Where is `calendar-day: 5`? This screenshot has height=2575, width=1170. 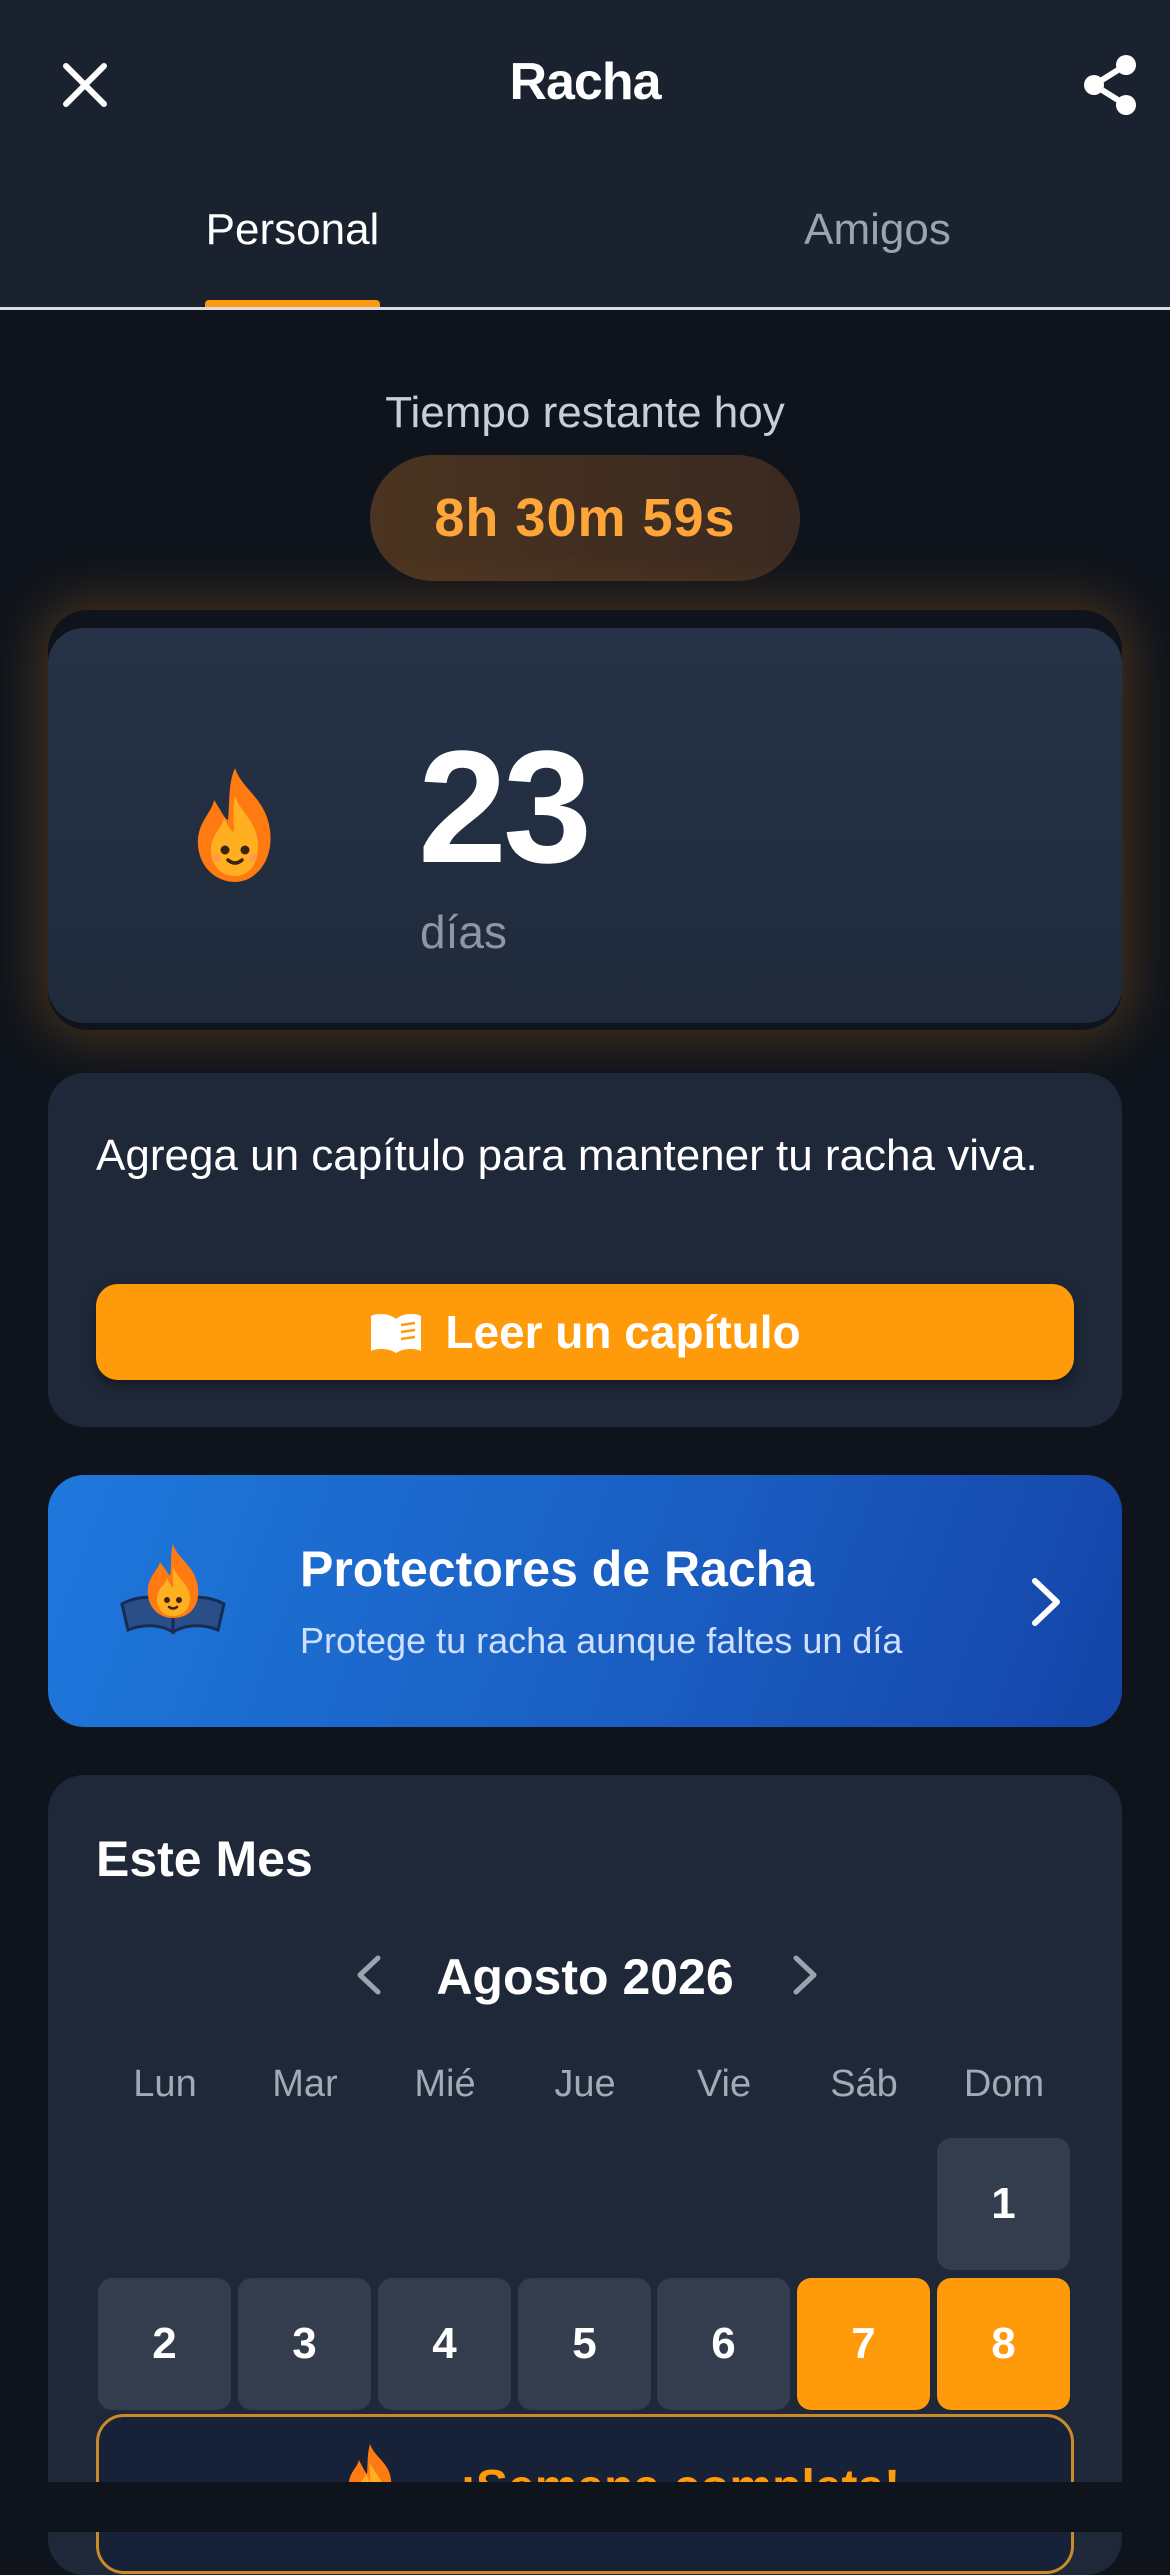 calendar-day: 5 is located at coordinates (584, 2344).